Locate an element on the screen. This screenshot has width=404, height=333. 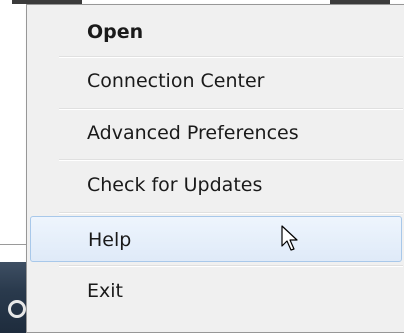
menu-item-label: Connection Center is located at coordinates (176, 81).